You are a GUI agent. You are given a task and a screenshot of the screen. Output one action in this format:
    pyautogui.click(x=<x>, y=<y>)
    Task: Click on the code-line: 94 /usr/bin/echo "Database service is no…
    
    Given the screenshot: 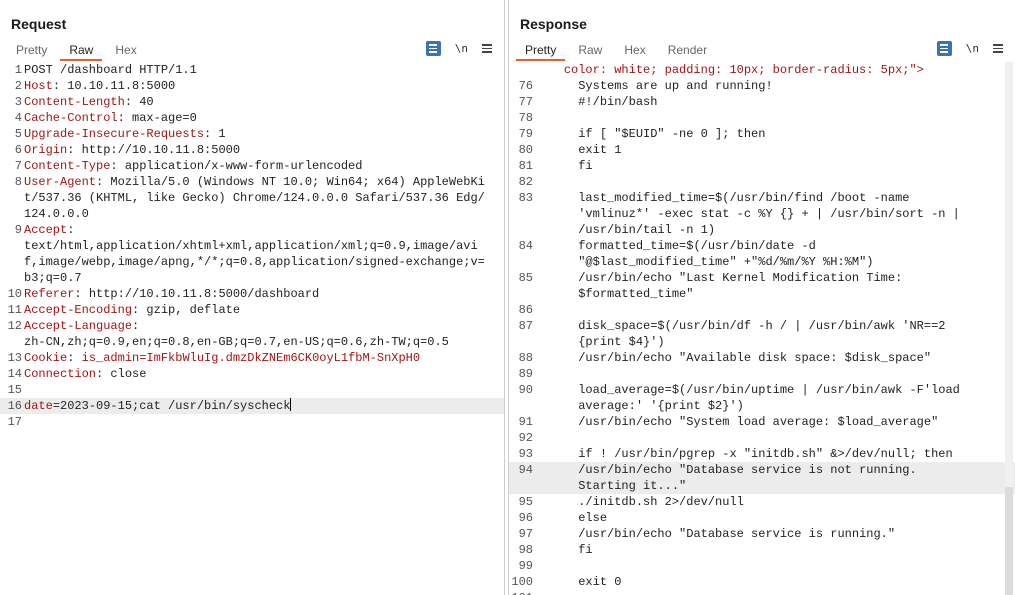 What is the action you would take?
    pyautogui.click(x=762, y=478)
    